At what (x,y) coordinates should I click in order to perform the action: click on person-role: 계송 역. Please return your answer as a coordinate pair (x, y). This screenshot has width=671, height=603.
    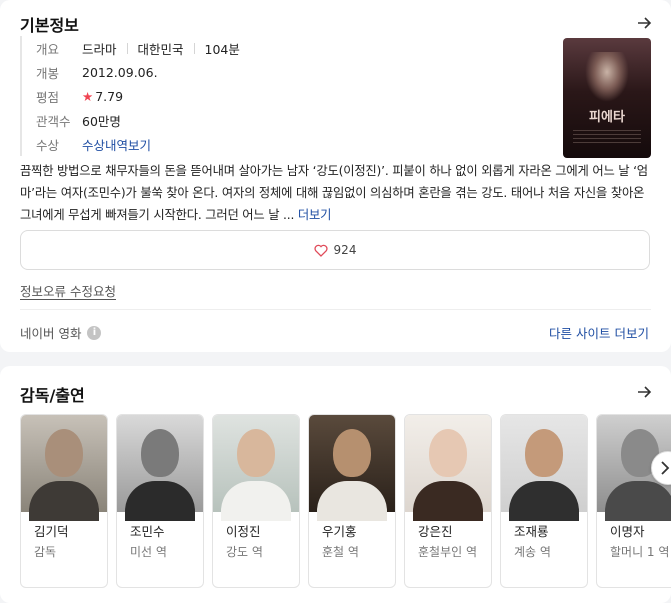
    Looking at the image, I should click on (532, 552).